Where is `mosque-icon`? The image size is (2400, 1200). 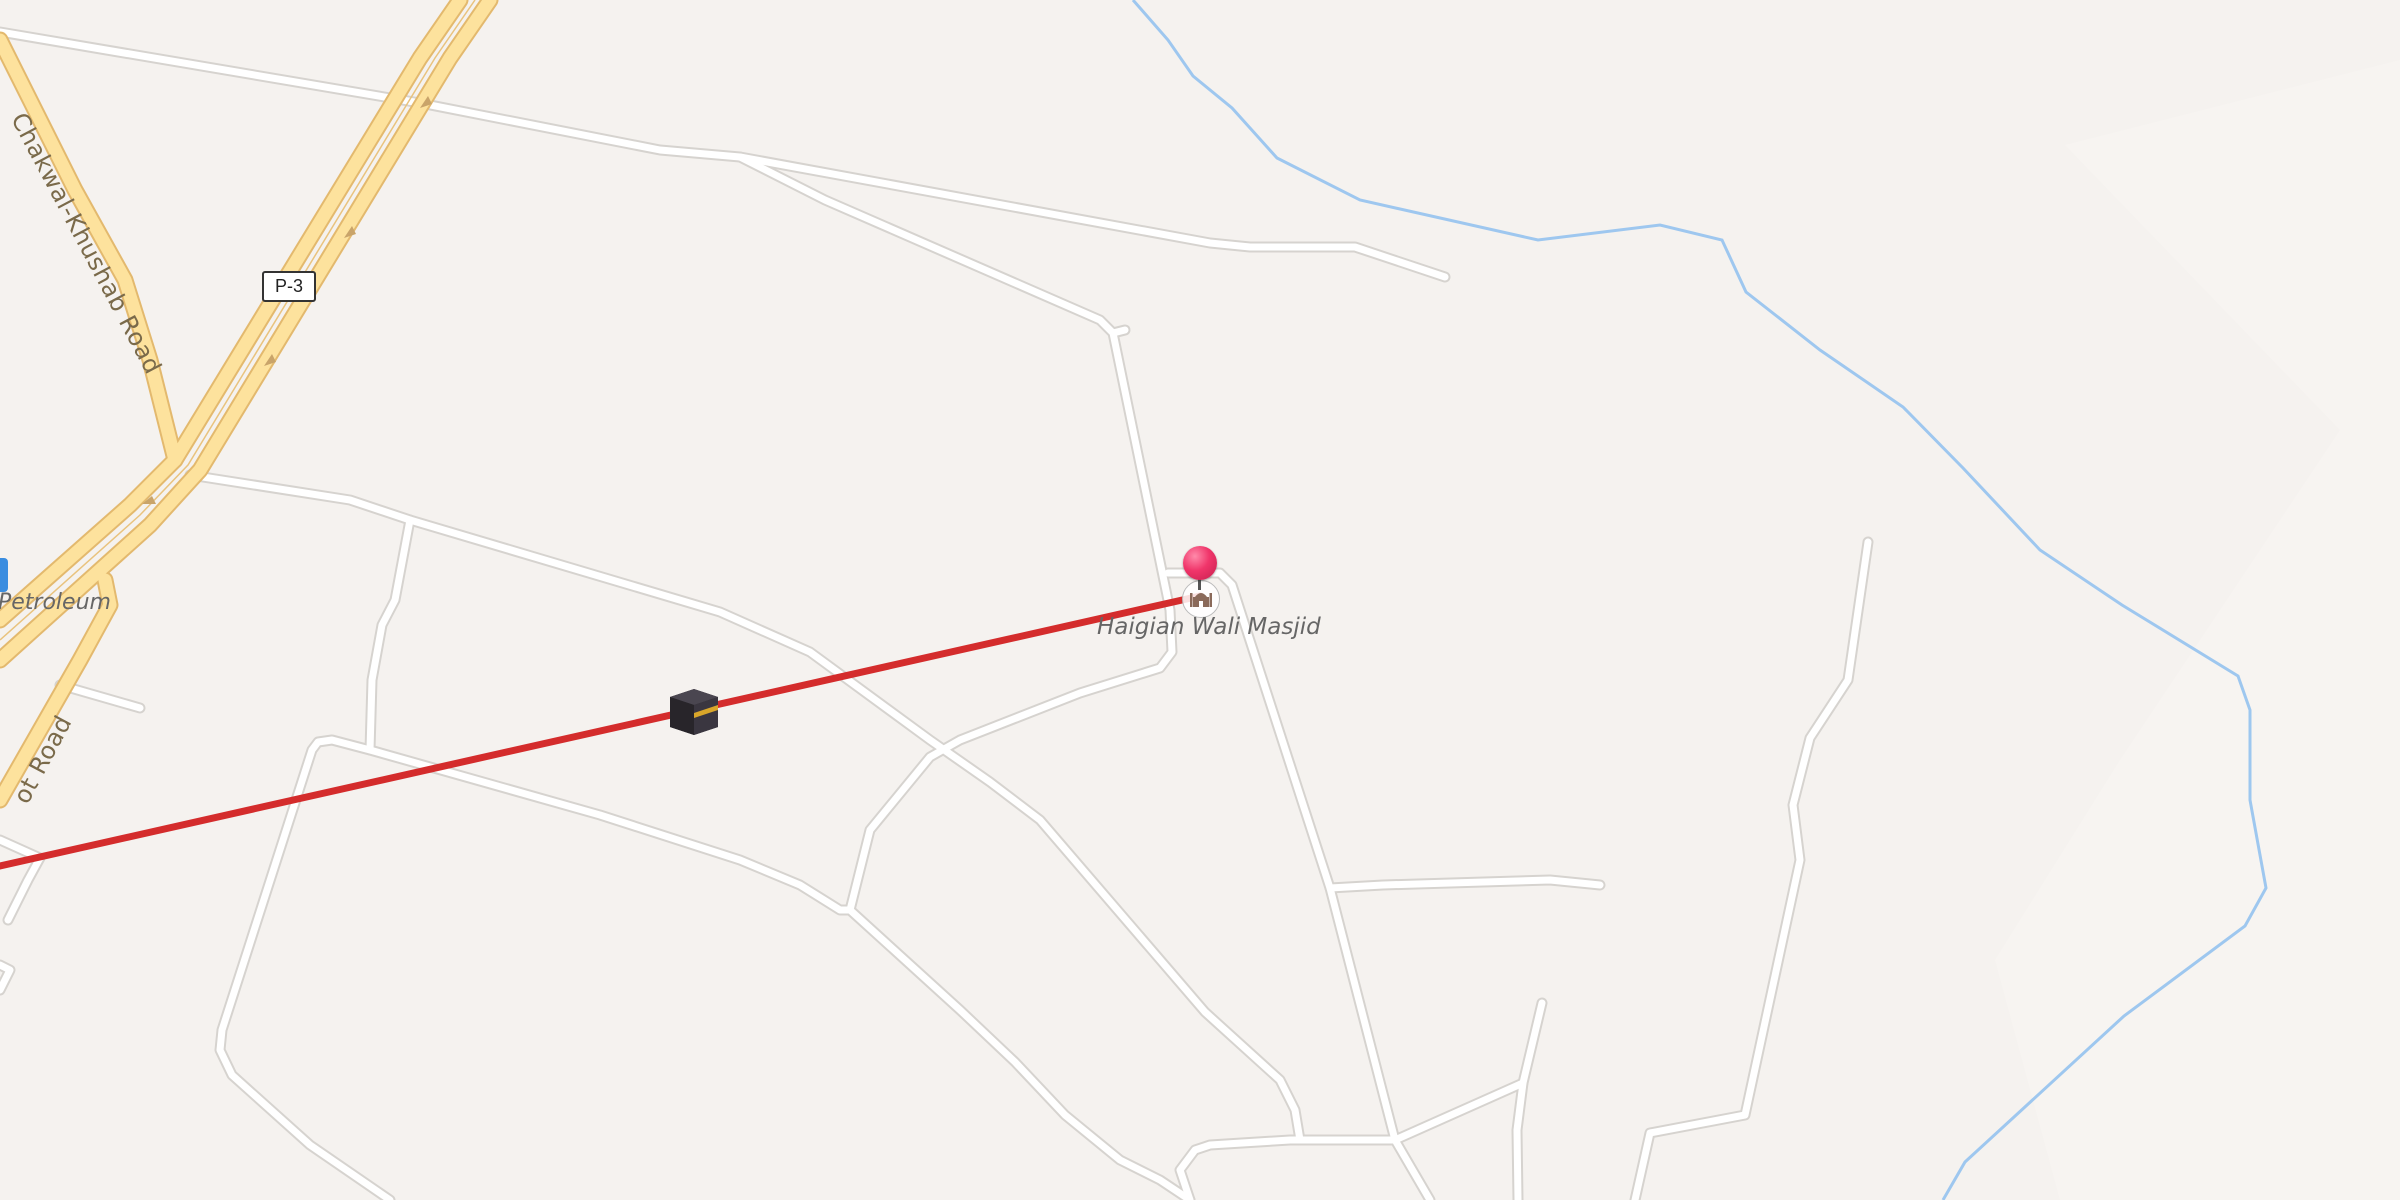 mosque-icon is located at coordinates (1201, 599).